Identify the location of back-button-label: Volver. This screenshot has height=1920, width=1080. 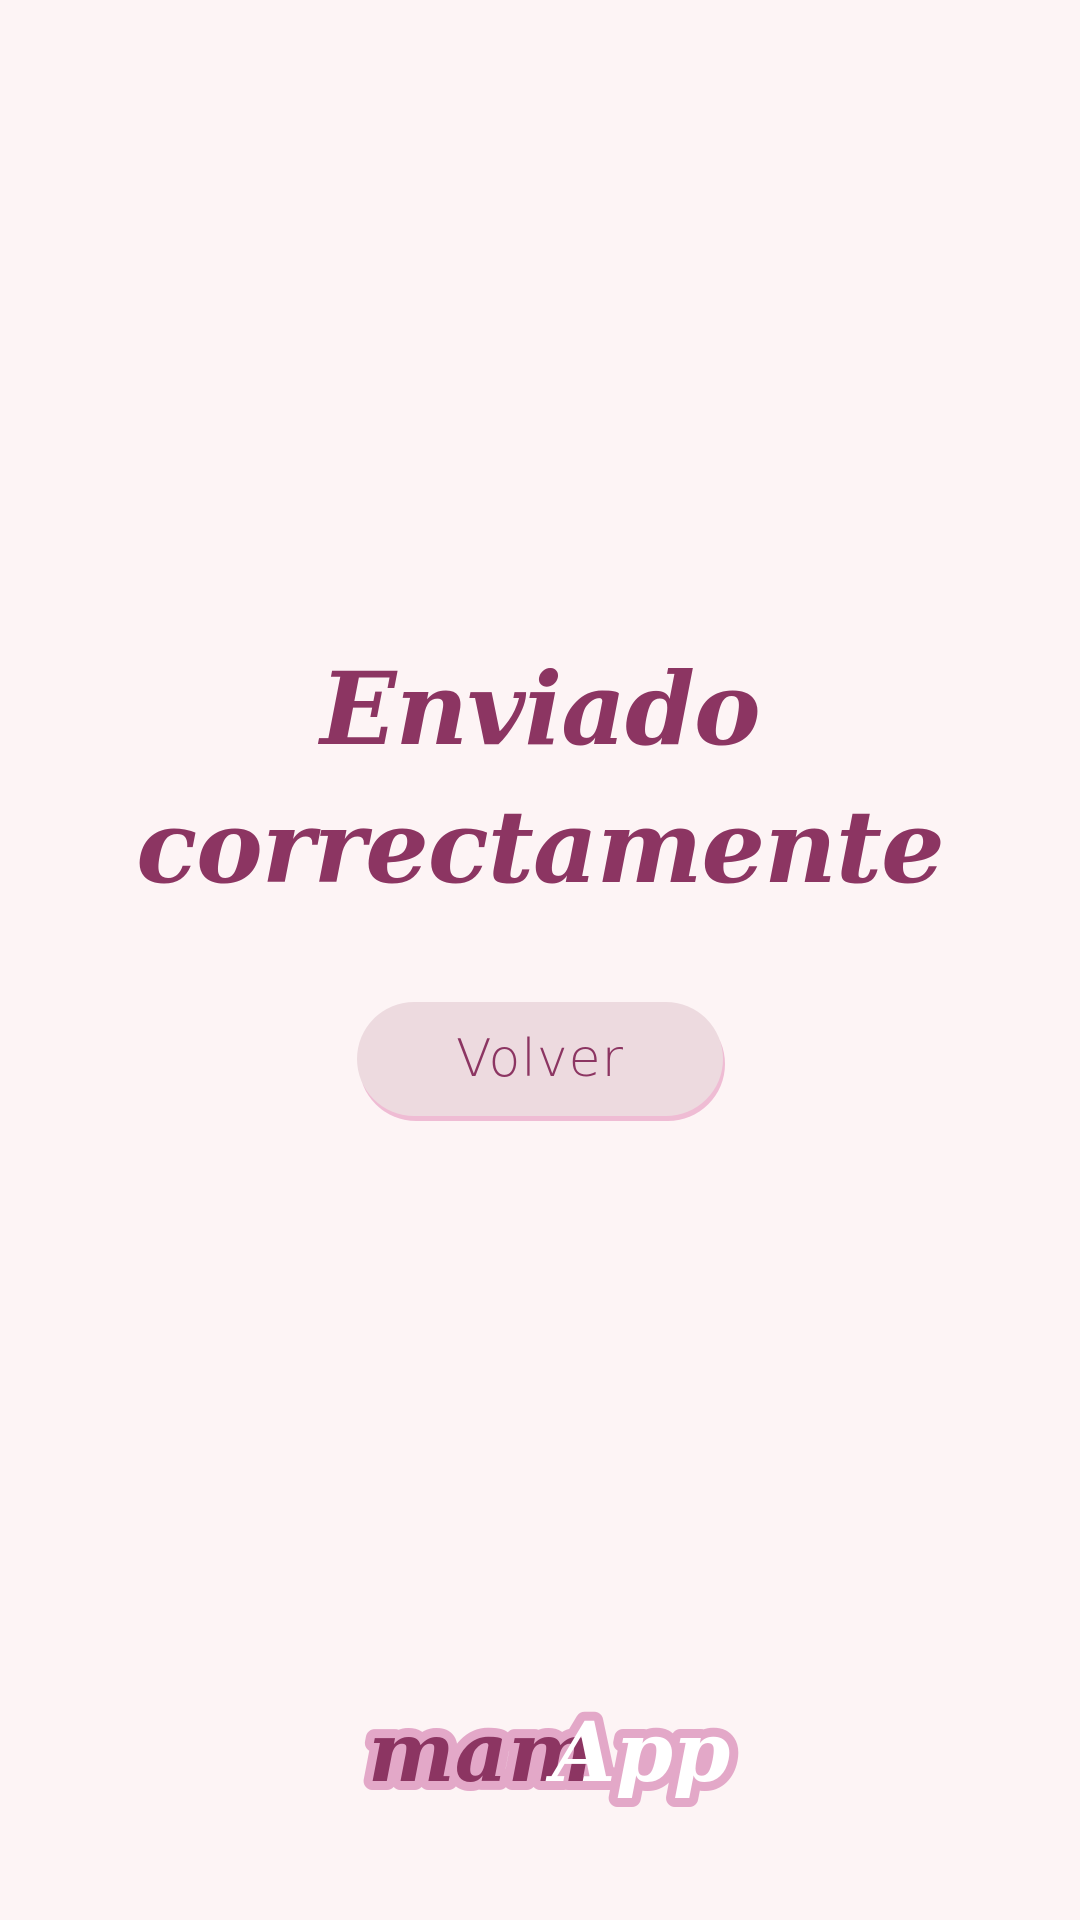
(540, 1059).